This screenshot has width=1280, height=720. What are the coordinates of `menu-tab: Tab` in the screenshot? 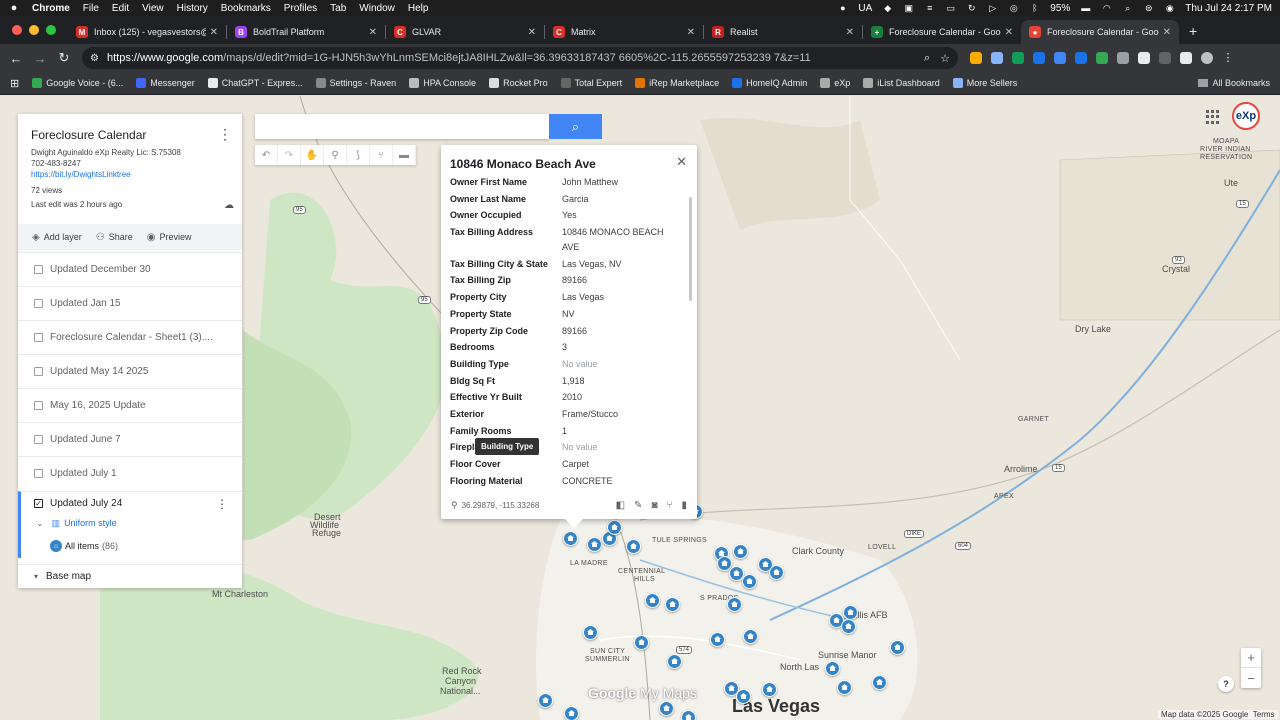 It's located at (338, 8).